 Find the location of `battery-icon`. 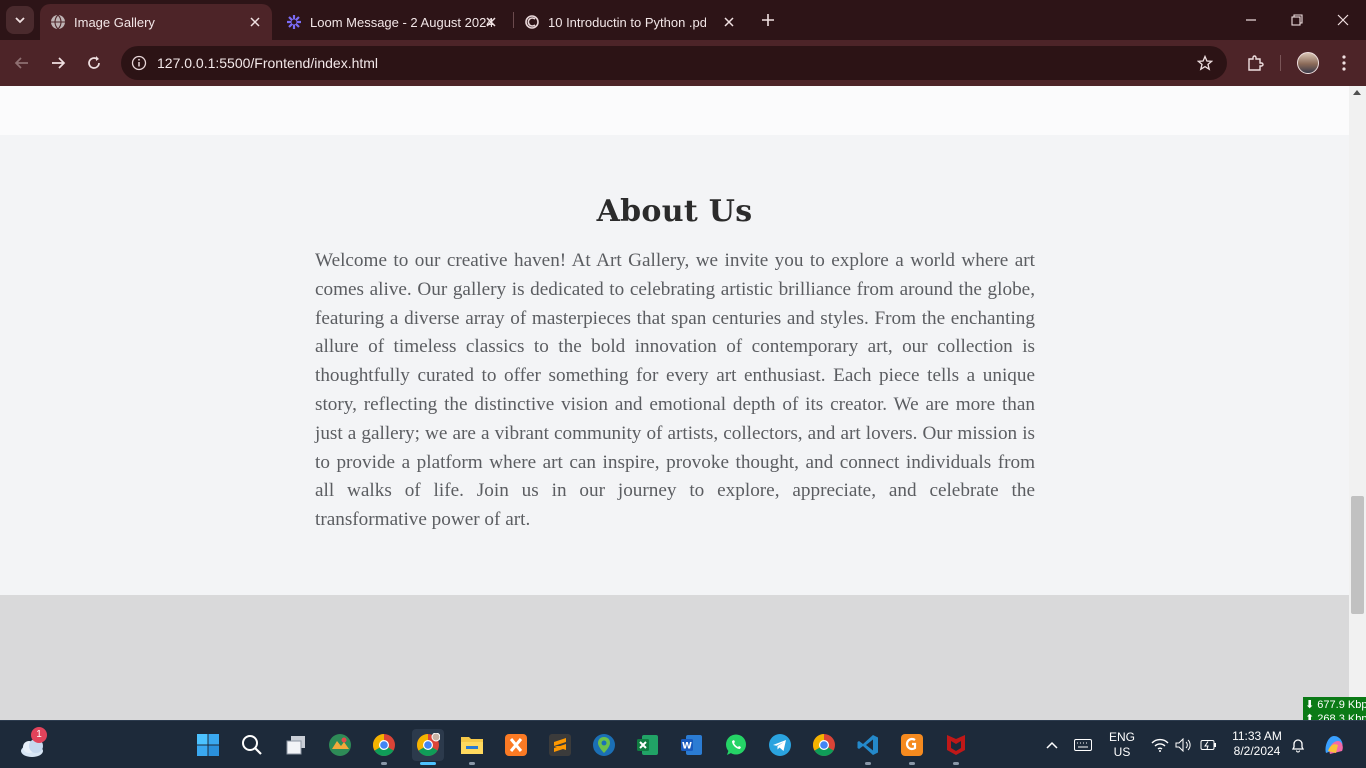

battery-icon is located at coordinates (1208, 745).